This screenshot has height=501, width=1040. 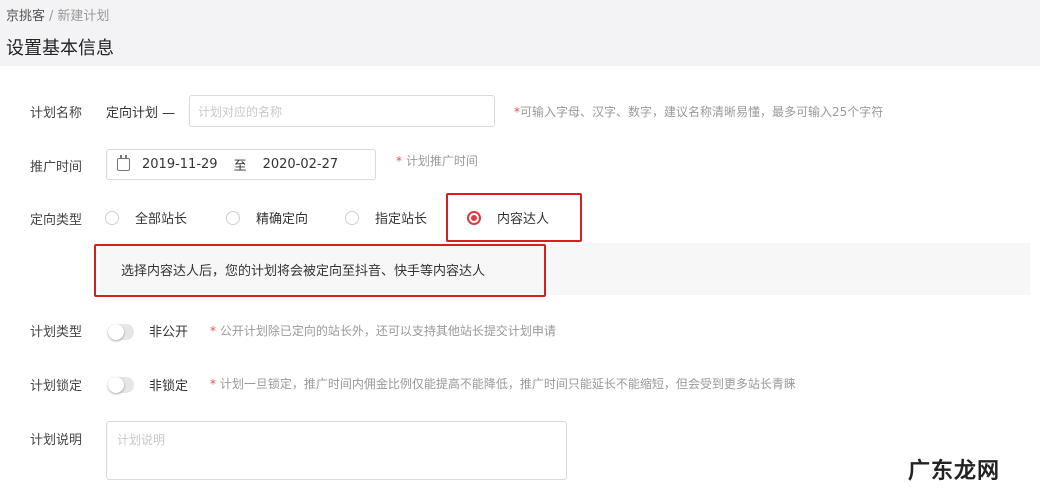 What do you see at coordinates (56, 440) in the screenshot?
I see `plan-desc-label: 计划说明` at bounding box center [56, 440].